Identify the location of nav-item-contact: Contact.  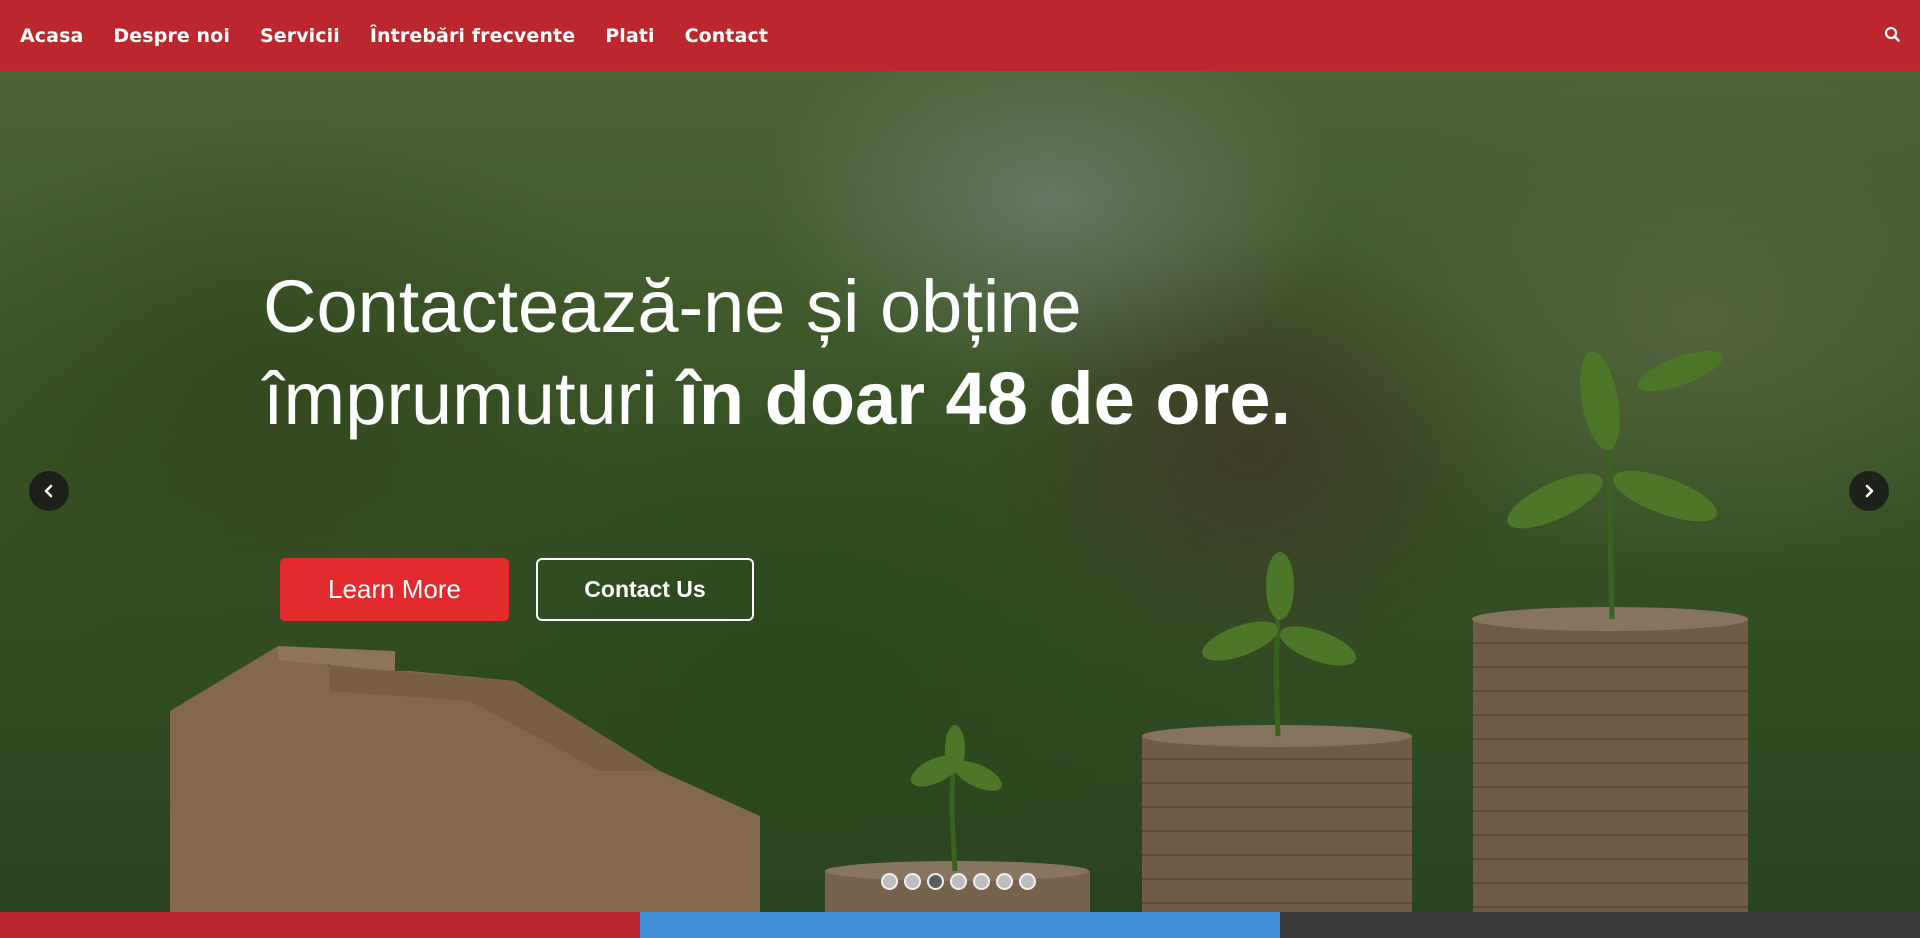
(726, 36).